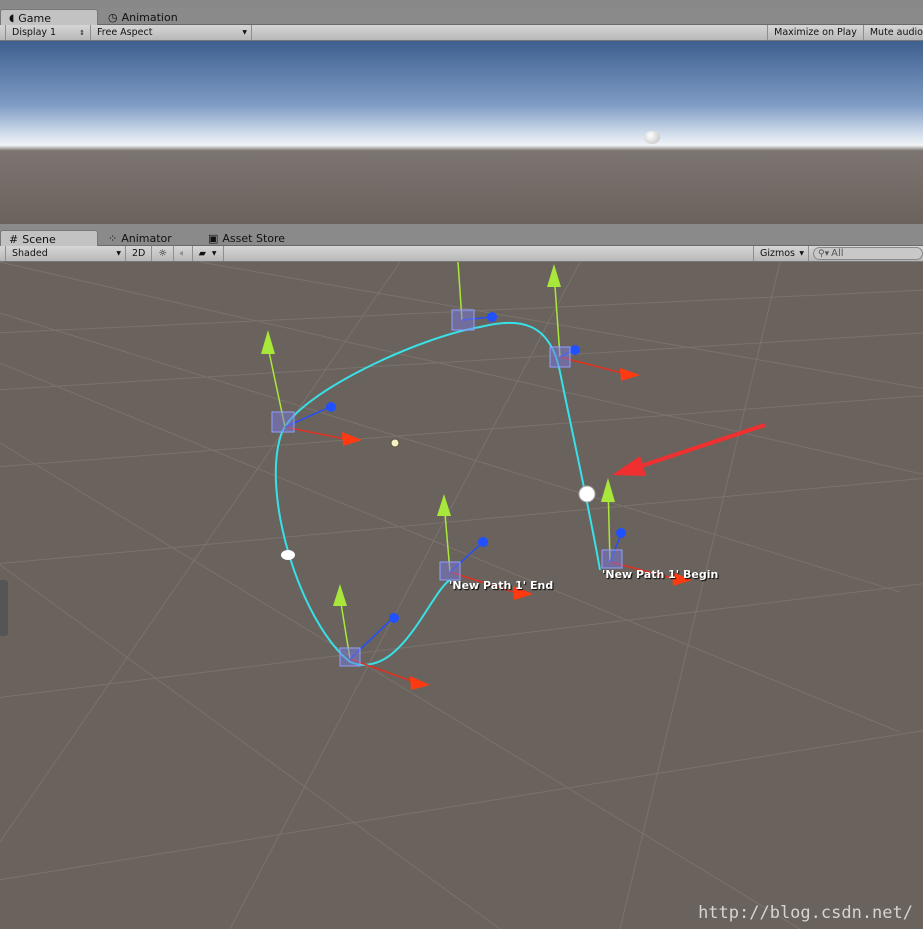 Image resolution: width=923 pixels, height=929 pixels. I want to click on tab-animator: ⁘ Animator, so click(140, 238).